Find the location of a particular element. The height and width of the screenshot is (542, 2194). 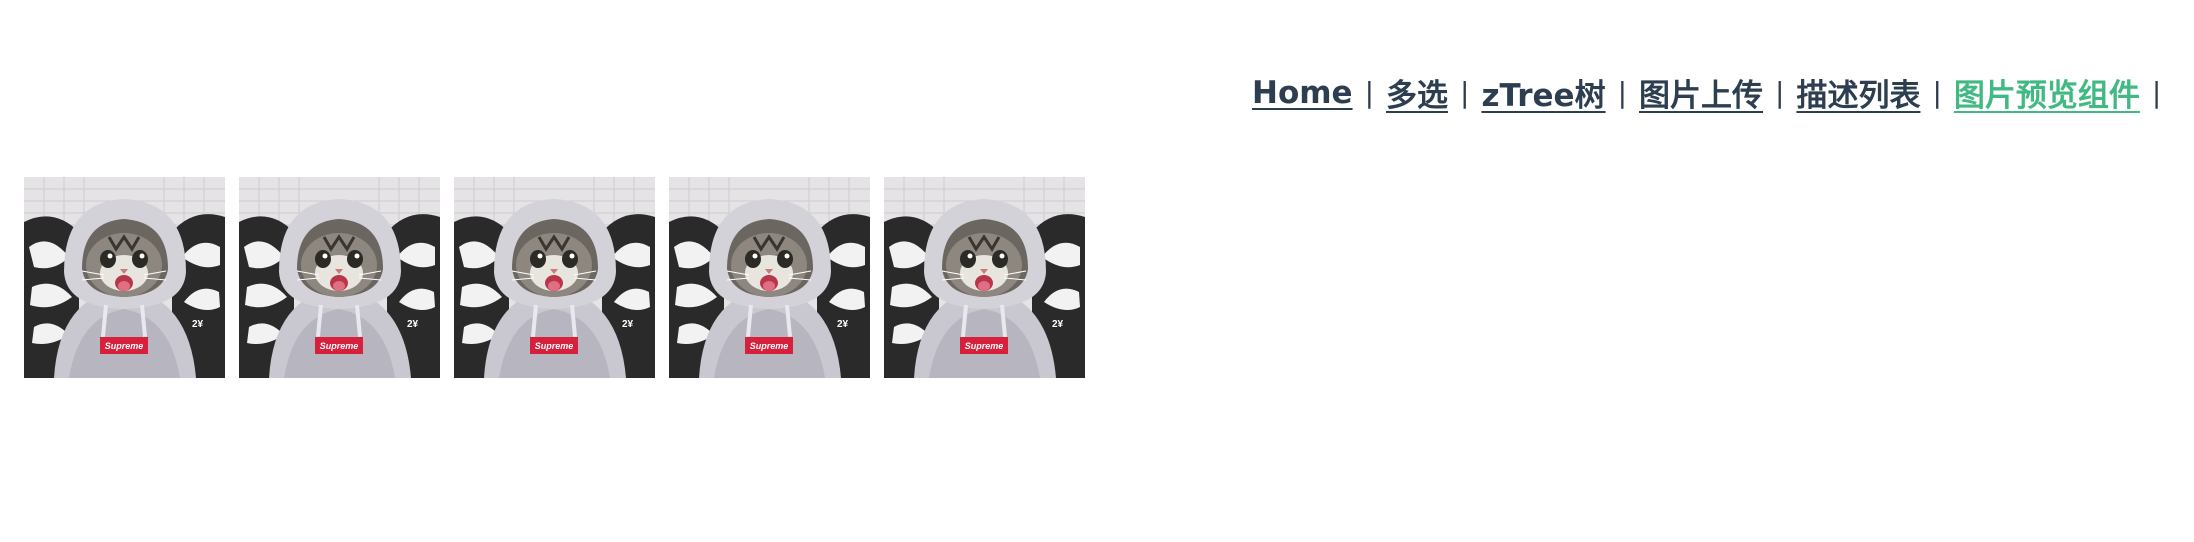

nav-link-multiselect: 多选 is located at coordinates (1417, 92).